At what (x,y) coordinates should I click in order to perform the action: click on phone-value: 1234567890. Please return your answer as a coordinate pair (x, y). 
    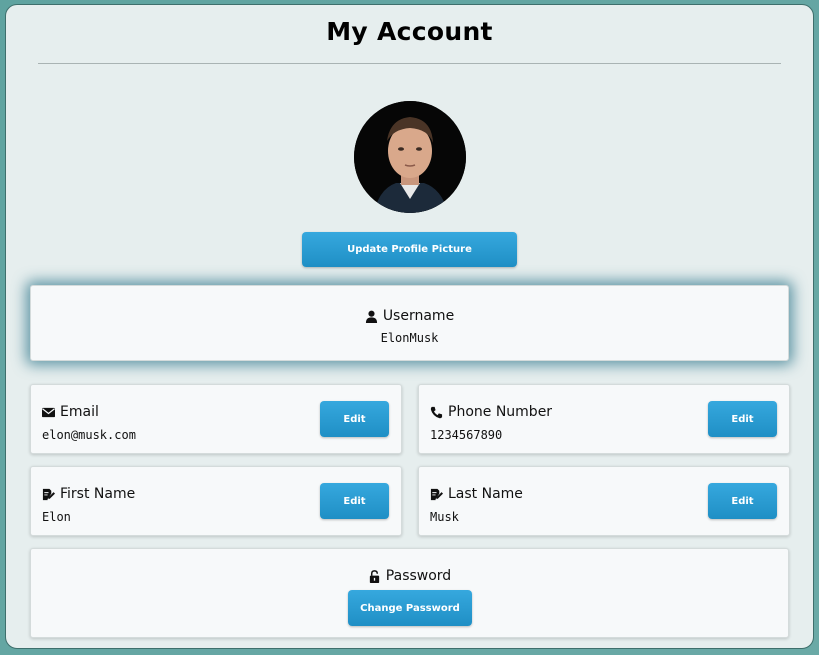
    Looking at the image, I should click on (466, 435).